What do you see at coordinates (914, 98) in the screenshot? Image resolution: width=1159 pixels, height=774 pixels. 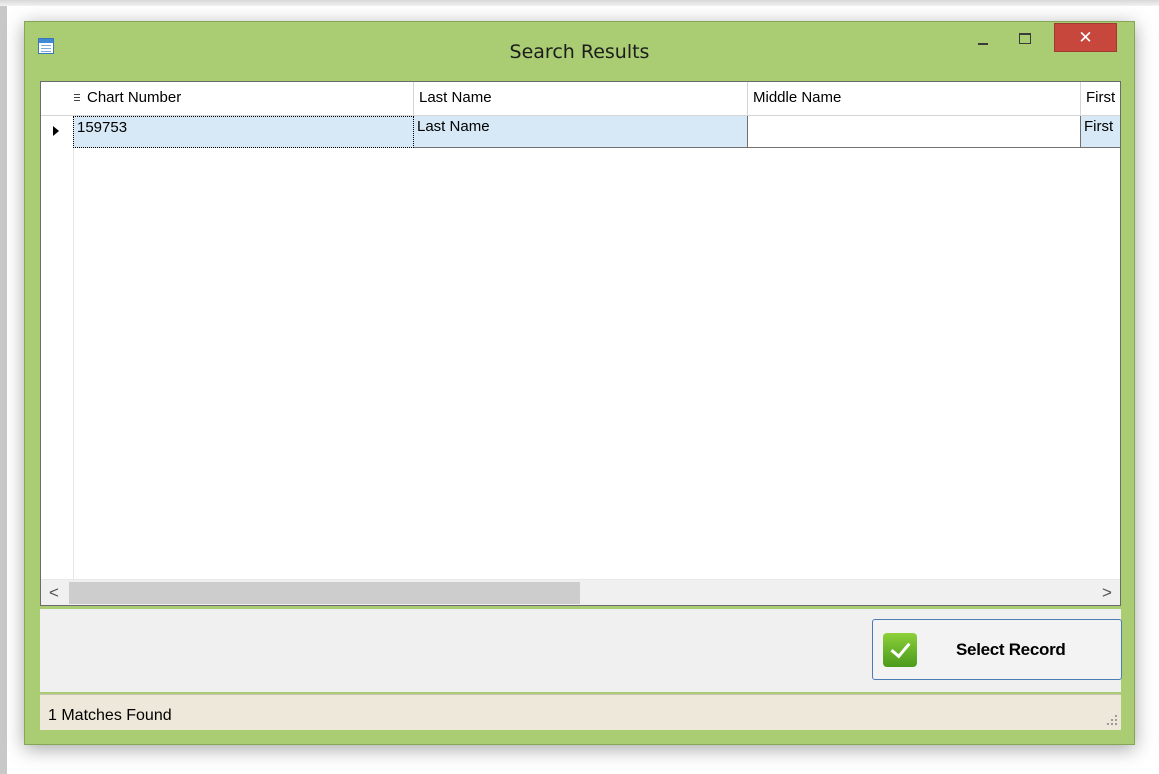 I see `column-header-middle-name: Middle Name` at bounding box center [914, 98].